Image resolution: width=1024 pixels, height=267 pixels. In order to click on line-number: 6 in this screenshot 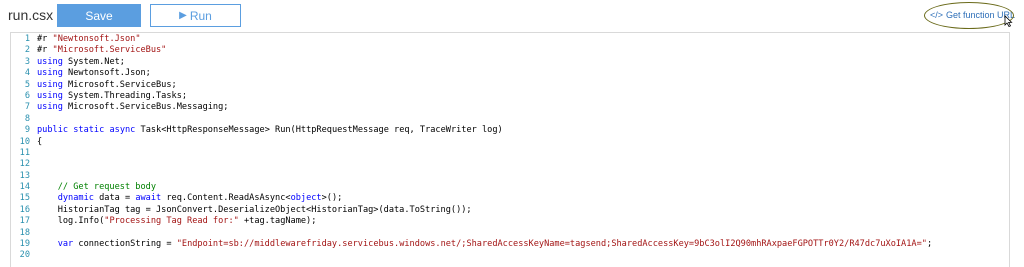, I will do `click(27, 95)`.